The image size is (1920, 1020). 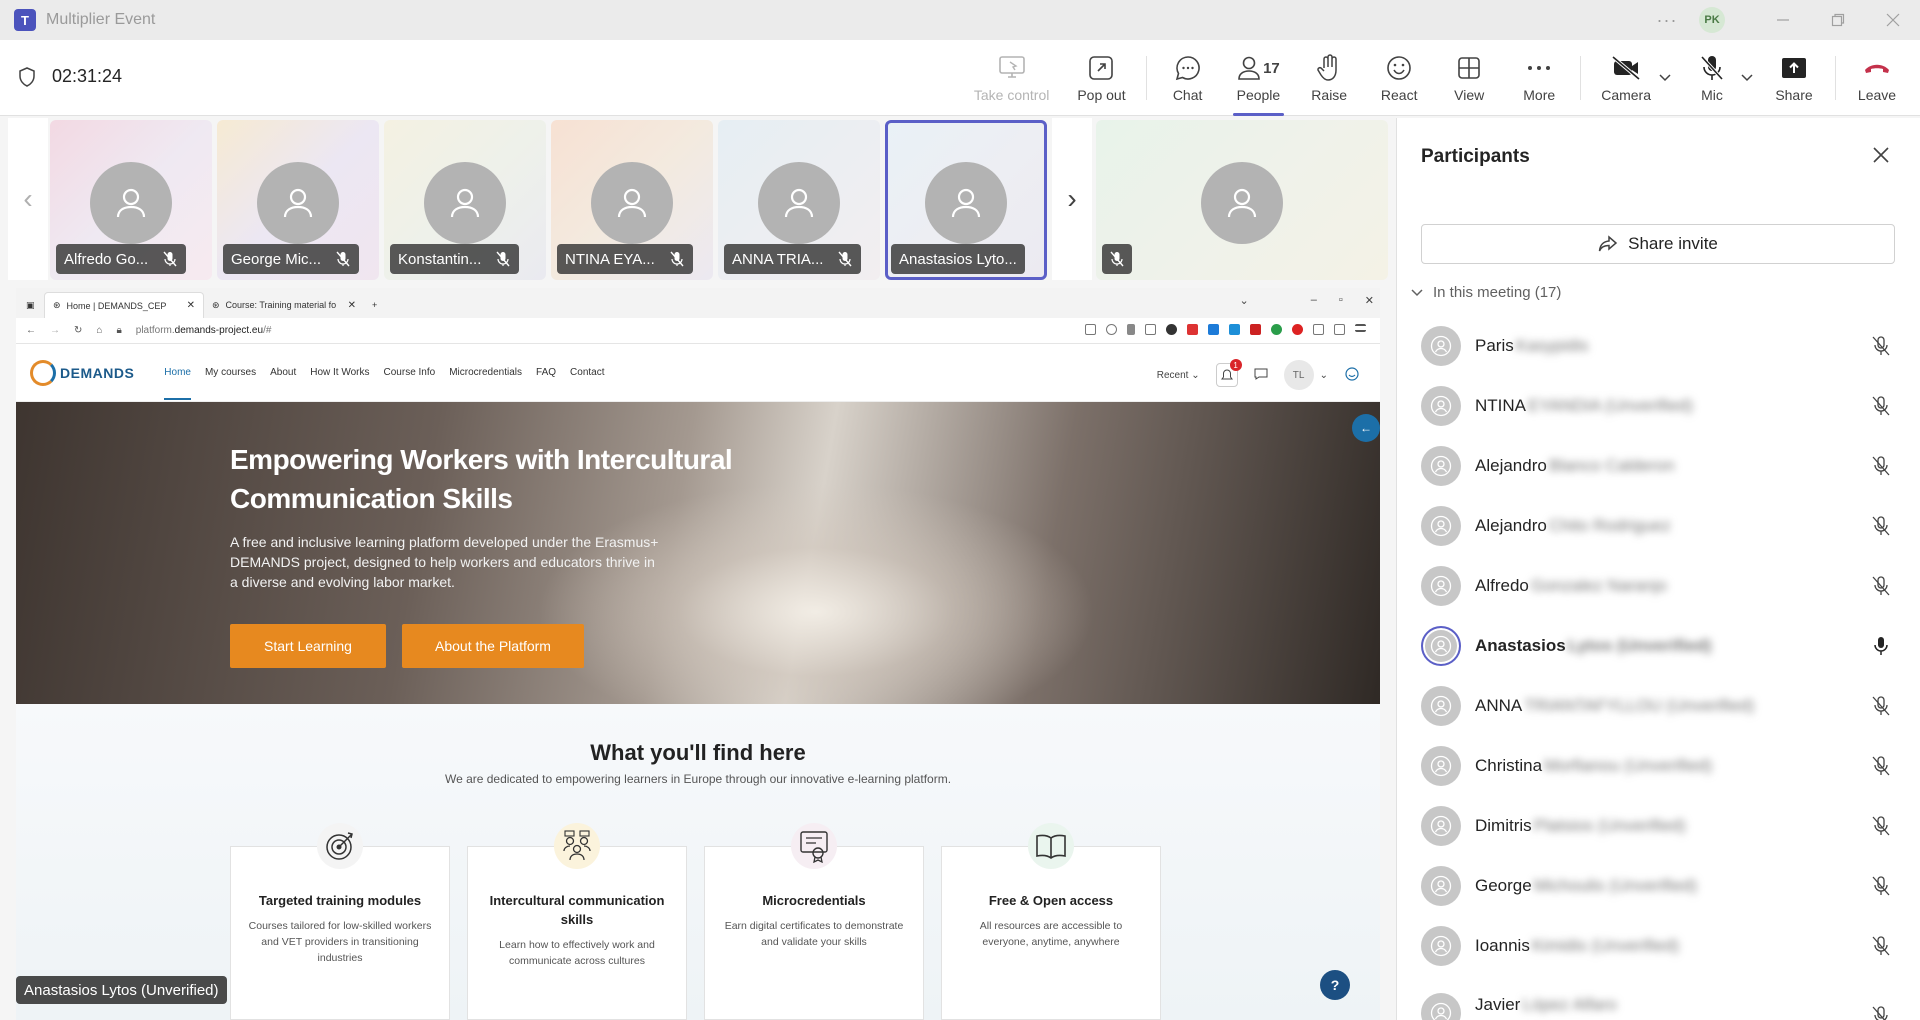 I want to click on share-invite-button: Share invite, so click(x=1658, y=244).